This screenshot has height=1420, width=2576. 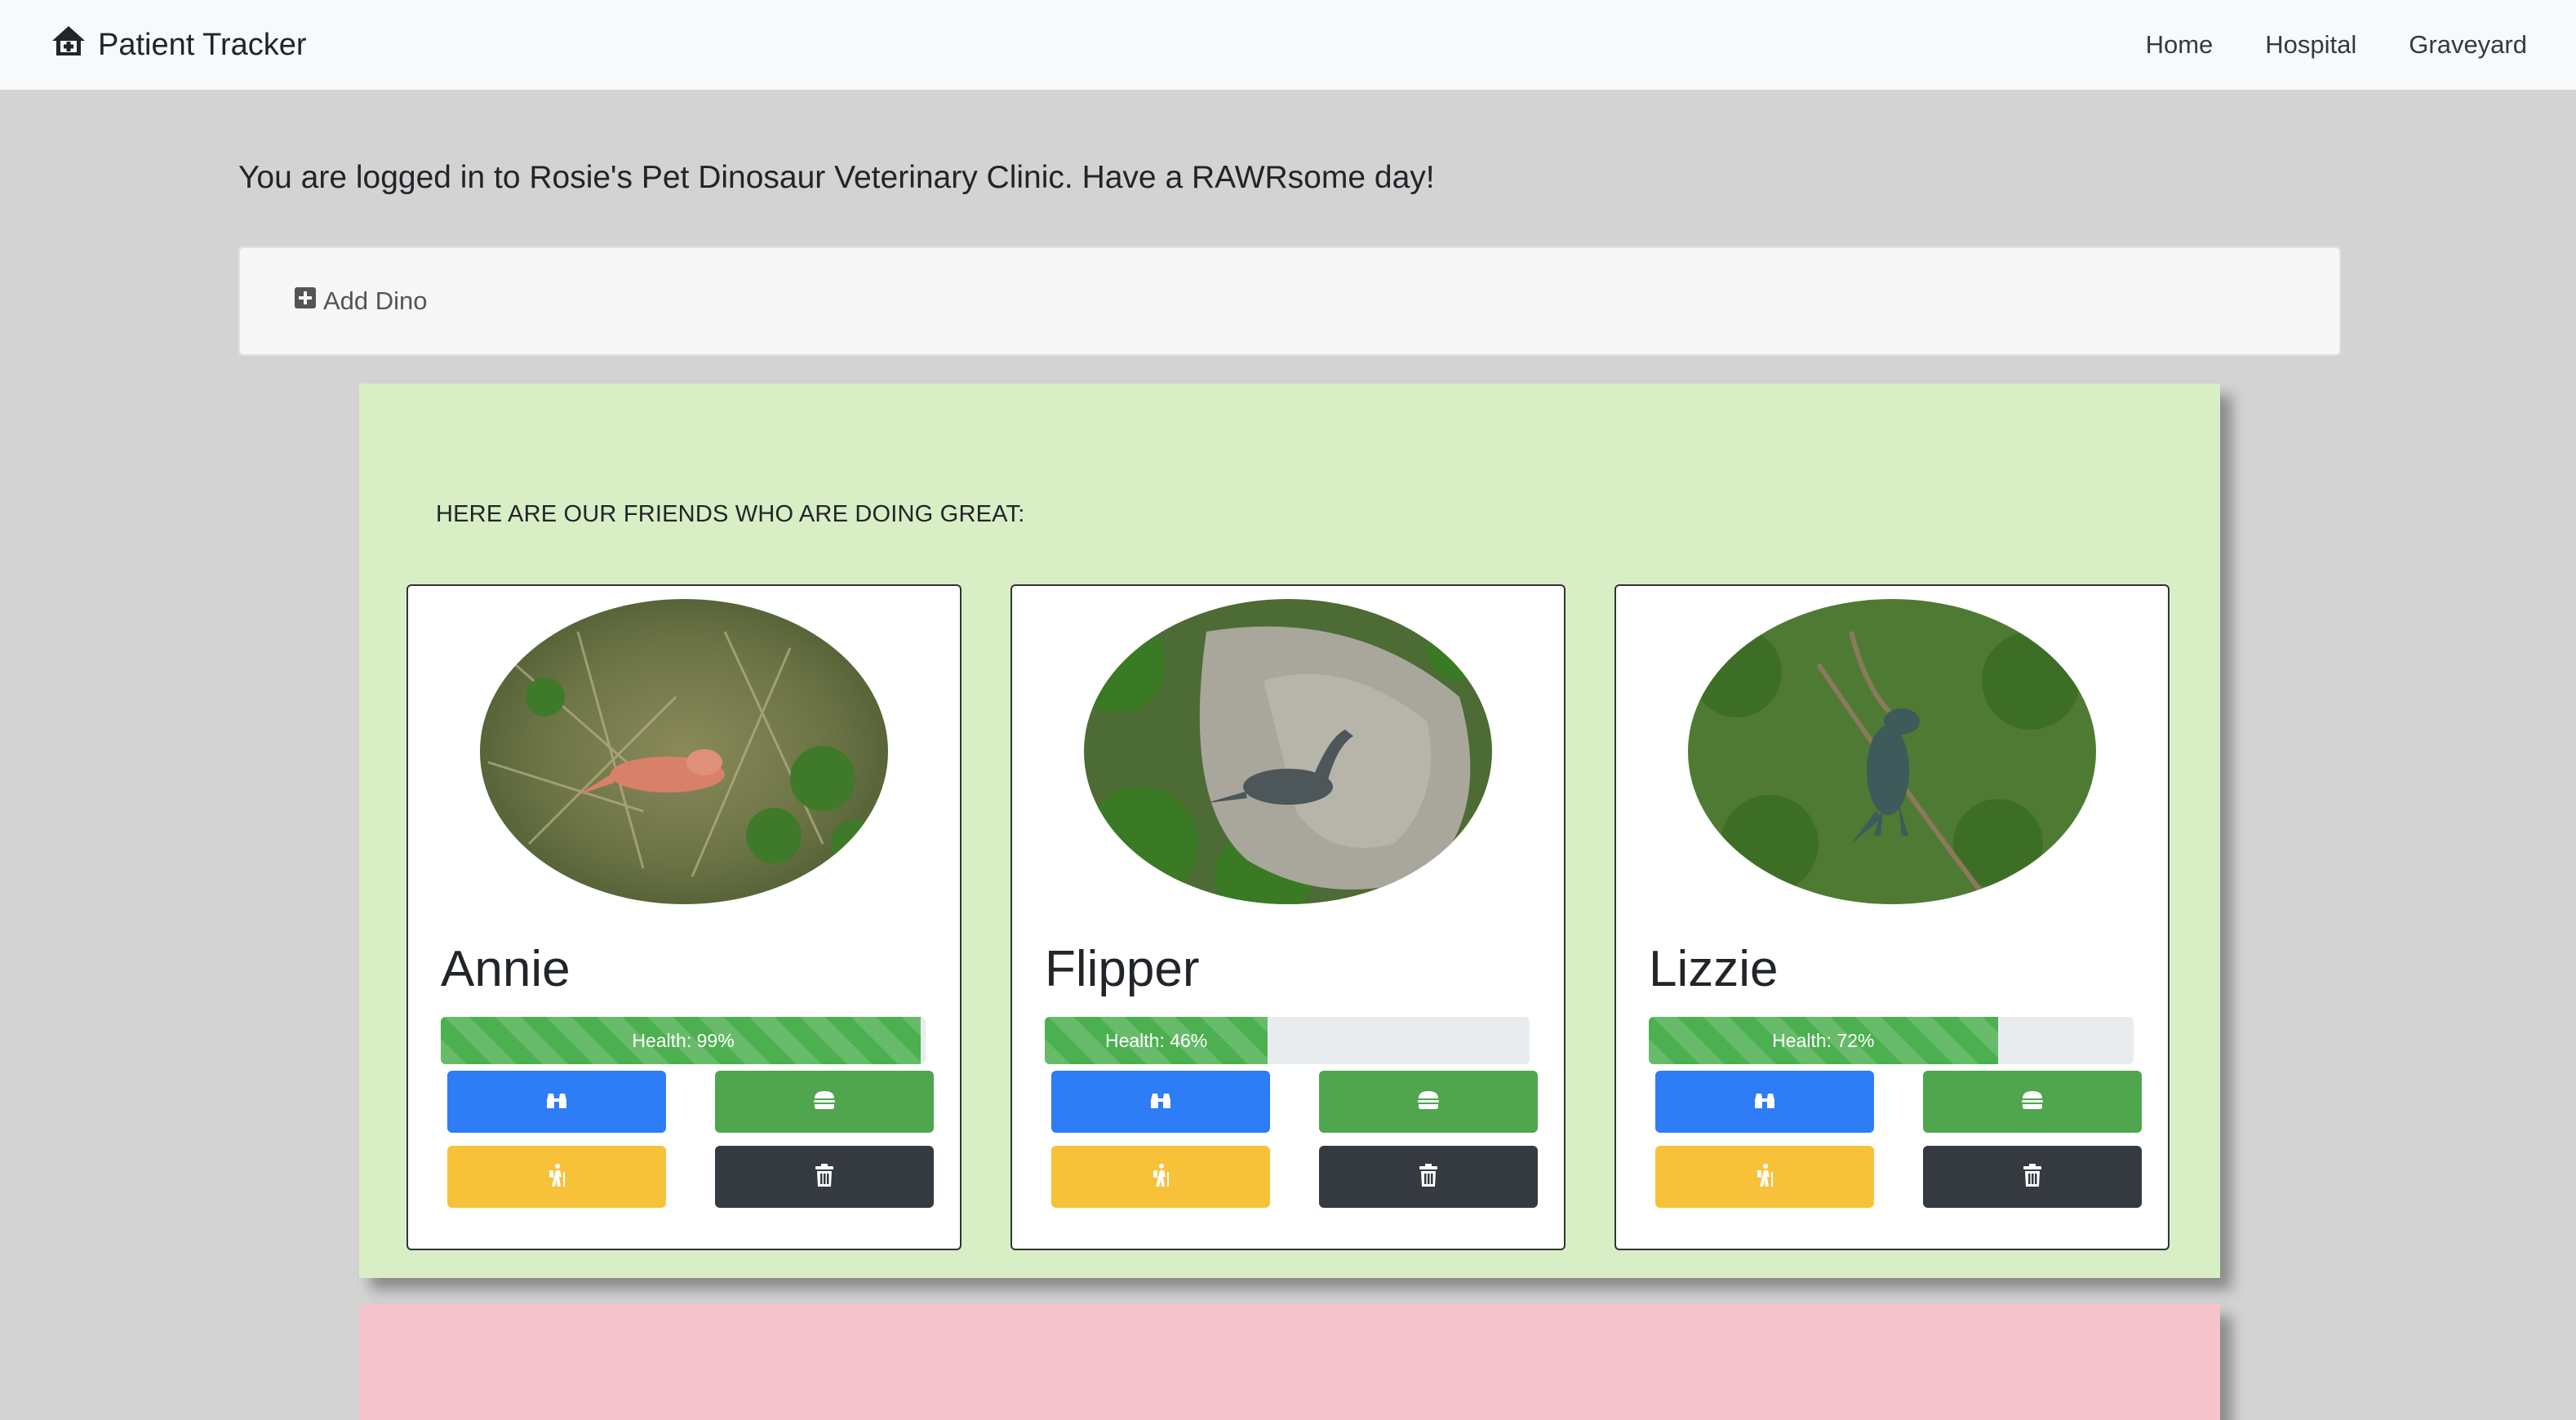 What do you see at coordinates (684, 917) in the screenshot?
I see `dino-card: Annie Health: 99%` at bounding box center [684, 917].